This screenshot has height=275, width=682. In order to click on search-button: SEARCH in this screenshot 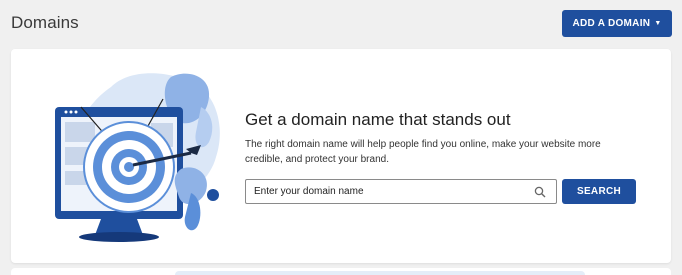, I will do `click(599, 191)`.